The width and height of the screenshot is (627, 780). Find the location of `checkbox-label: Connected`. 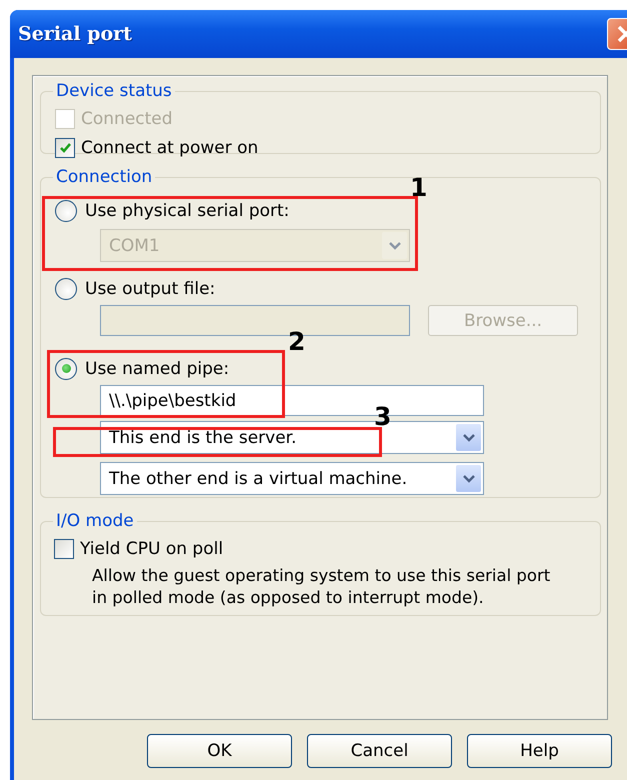

checkbox-label: Connected is located at coordinates (127, 118).